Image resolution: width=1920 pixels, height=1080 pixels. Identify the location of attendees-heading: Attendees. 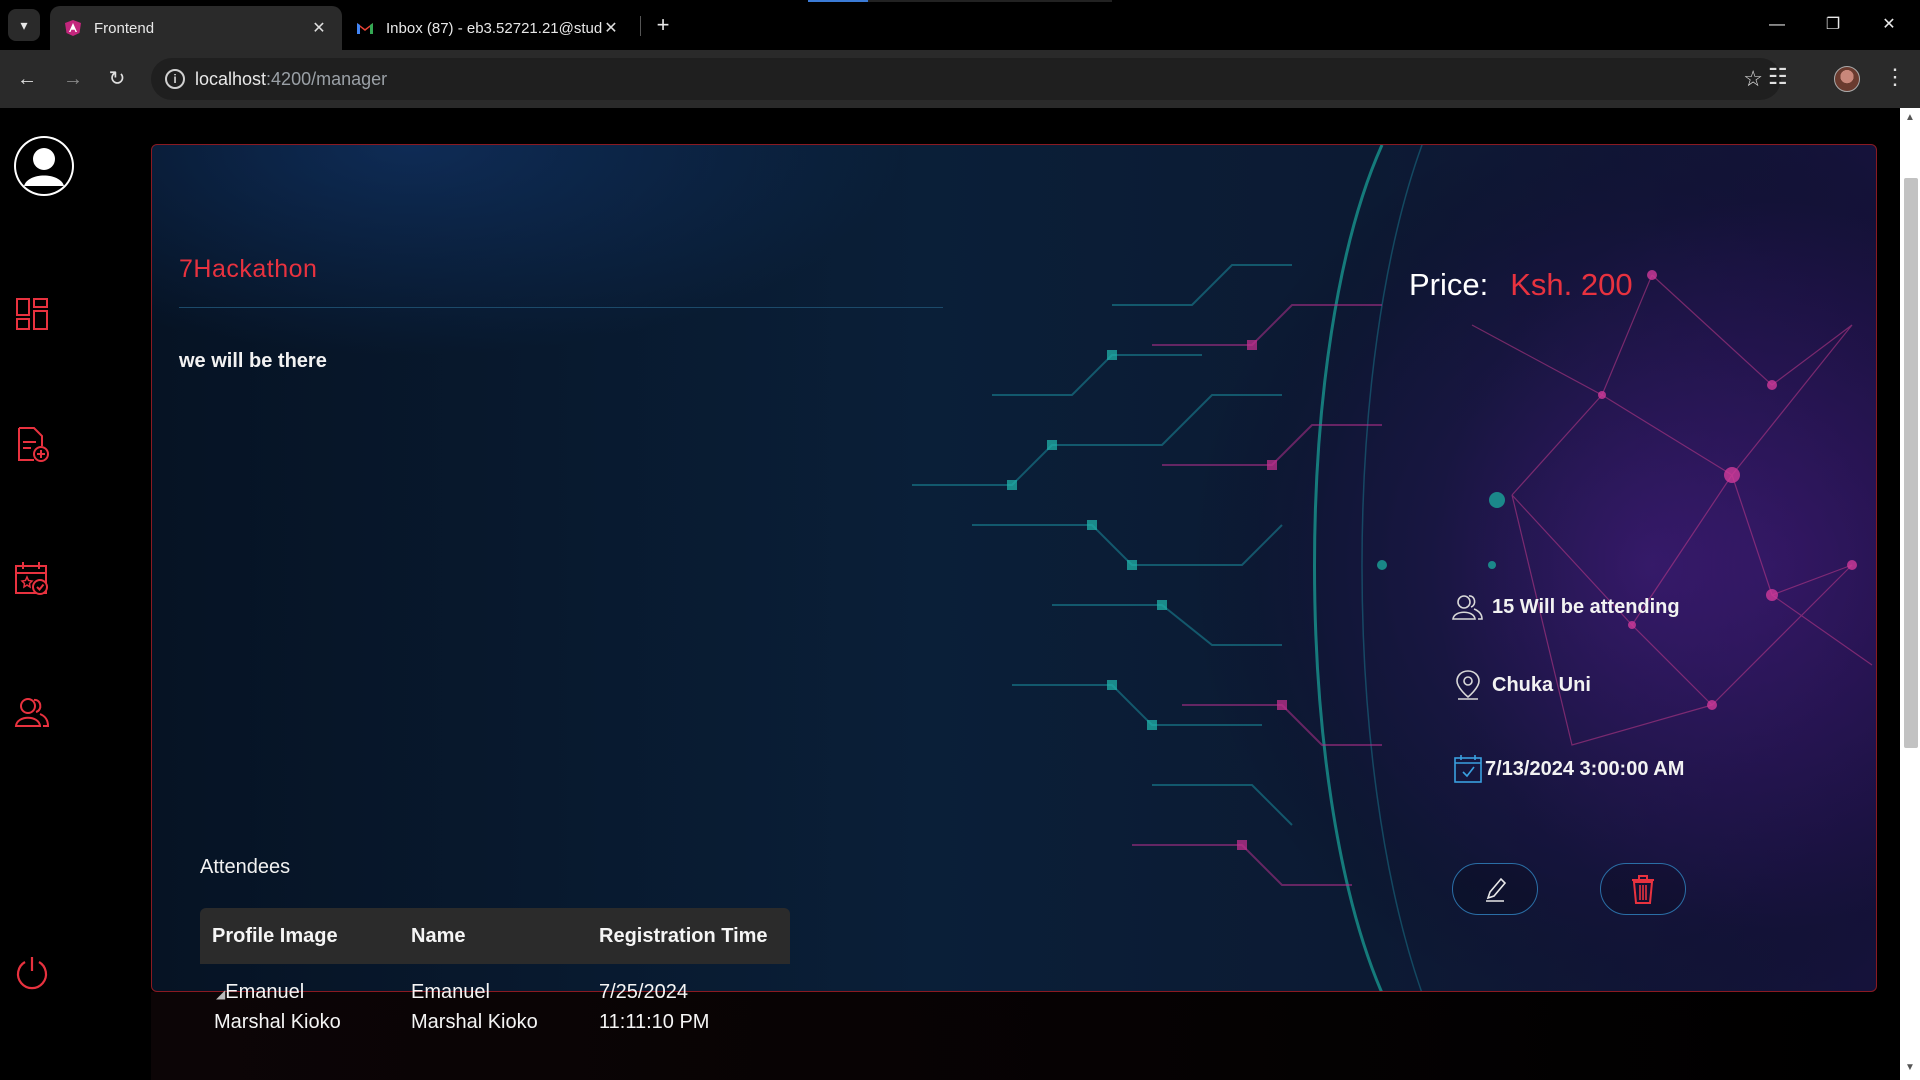
(245, 867).